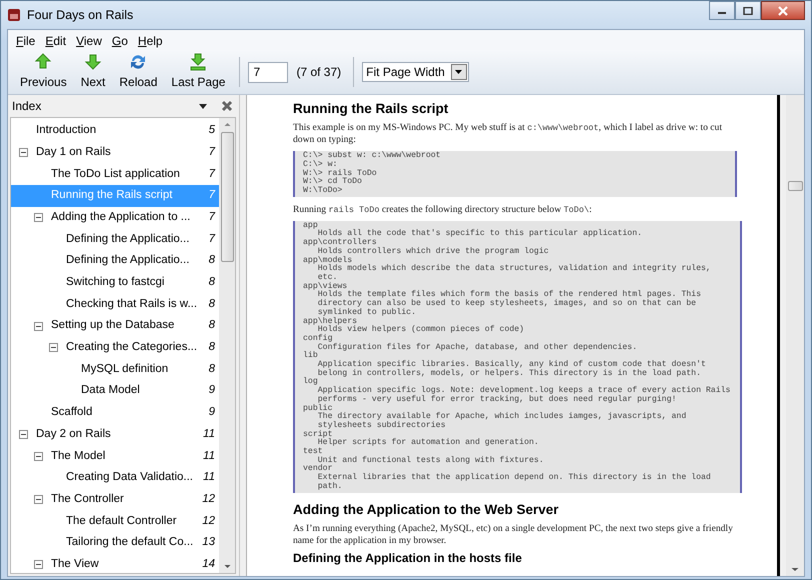 The height and width of the screenshot is (580, 812). What do you see at coordinates (115, 391) in the screenshot?
I see `tree-item: Data Model 9` at bounding box center [115, 391].